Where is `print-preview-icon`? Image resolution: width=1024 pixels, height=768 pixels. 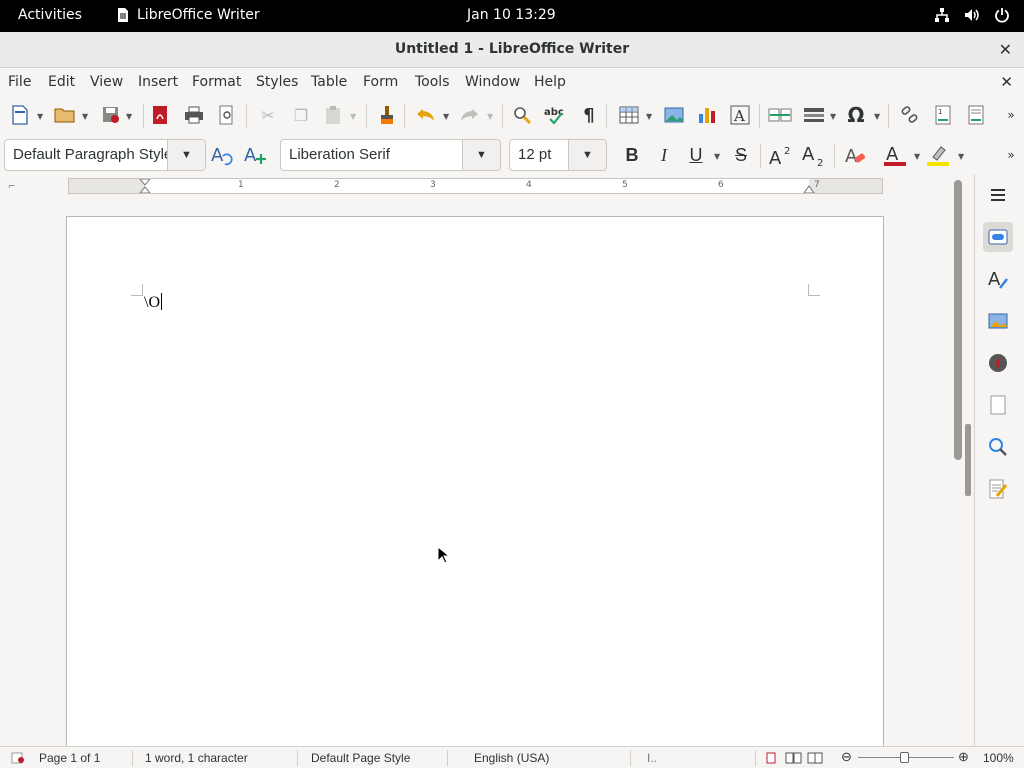
print-preview-icon is located at coordinates (227, 115).